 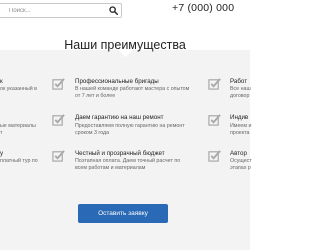 I want to click on search-box, so click(x=61, y=10).